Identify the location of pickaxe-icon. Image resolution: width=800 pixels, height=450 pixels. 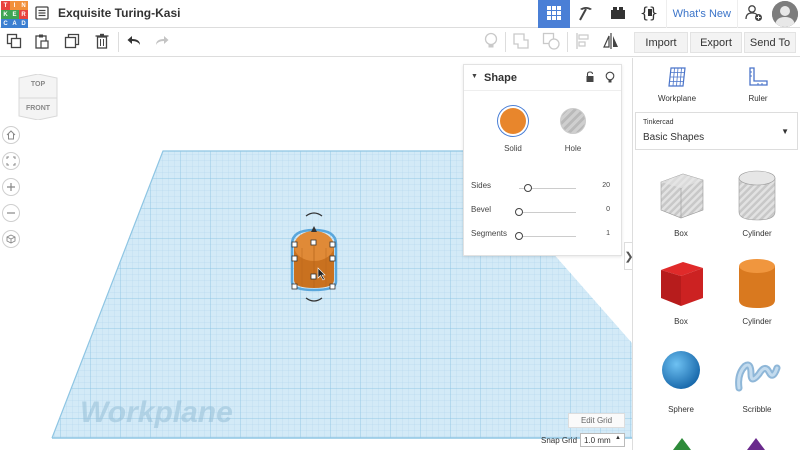
(586, 14).